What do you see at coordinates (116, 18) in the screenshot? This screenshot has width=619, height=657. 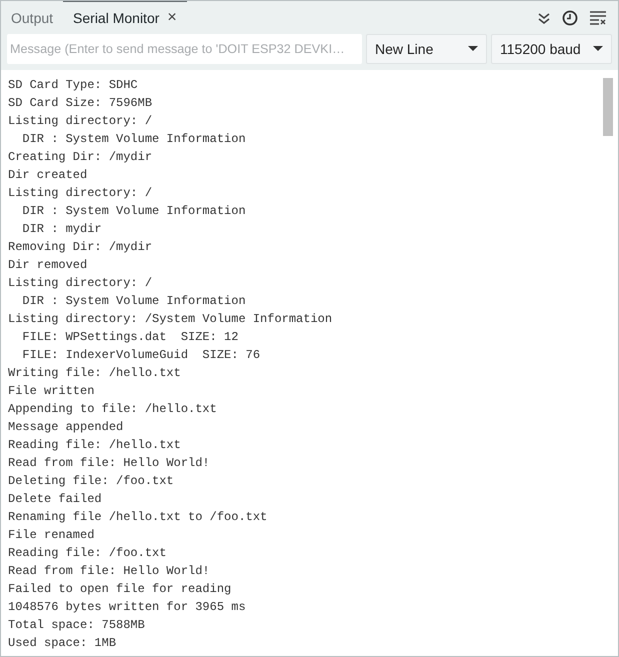 I see `tab-label: Serial Monitor` at bounding box center [116, 18].